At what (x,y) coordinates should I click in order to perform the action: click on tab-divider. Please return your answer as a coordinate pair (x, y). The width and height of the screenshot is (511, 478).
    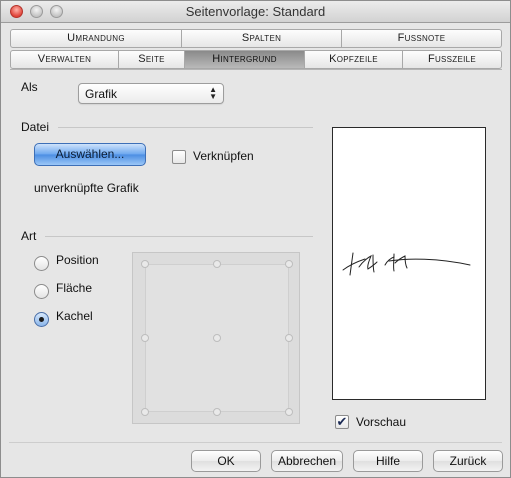
    Looking at the image, I should click on (256, 69).